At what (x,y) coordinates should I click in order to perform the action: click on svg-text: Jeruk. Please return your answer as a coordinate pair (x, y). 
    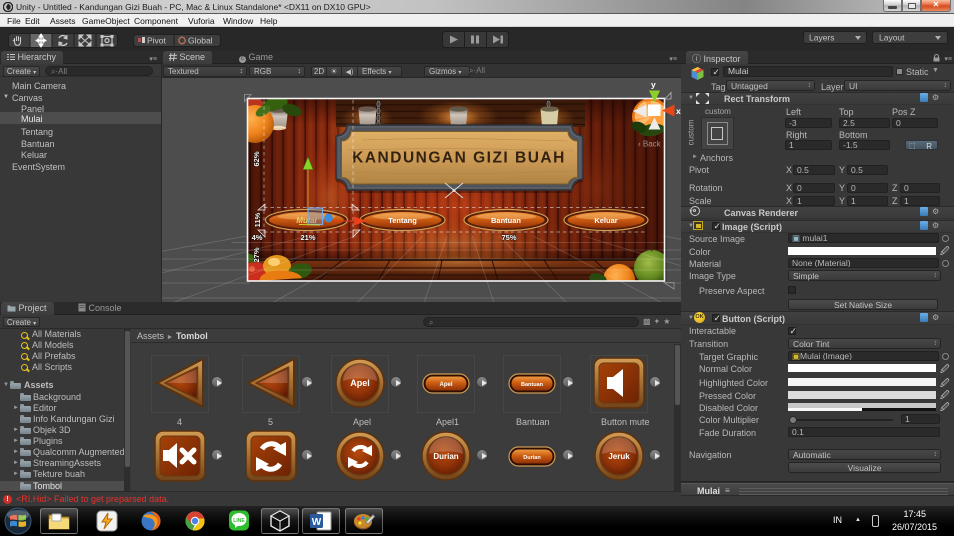
    Looking at the image, I should click on (619, 456).